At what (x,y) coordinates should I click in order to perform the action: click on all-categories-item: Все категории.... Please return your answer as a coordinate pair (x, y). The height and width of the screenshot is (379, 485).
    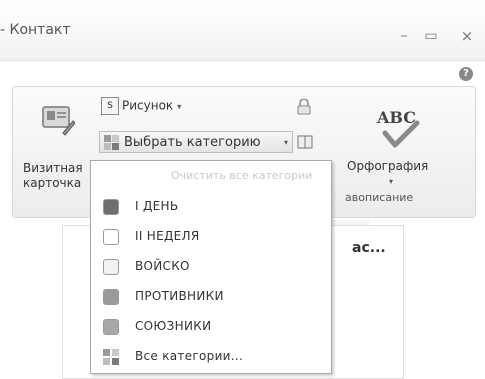
    Looking at the image, I should click on (210, 357).